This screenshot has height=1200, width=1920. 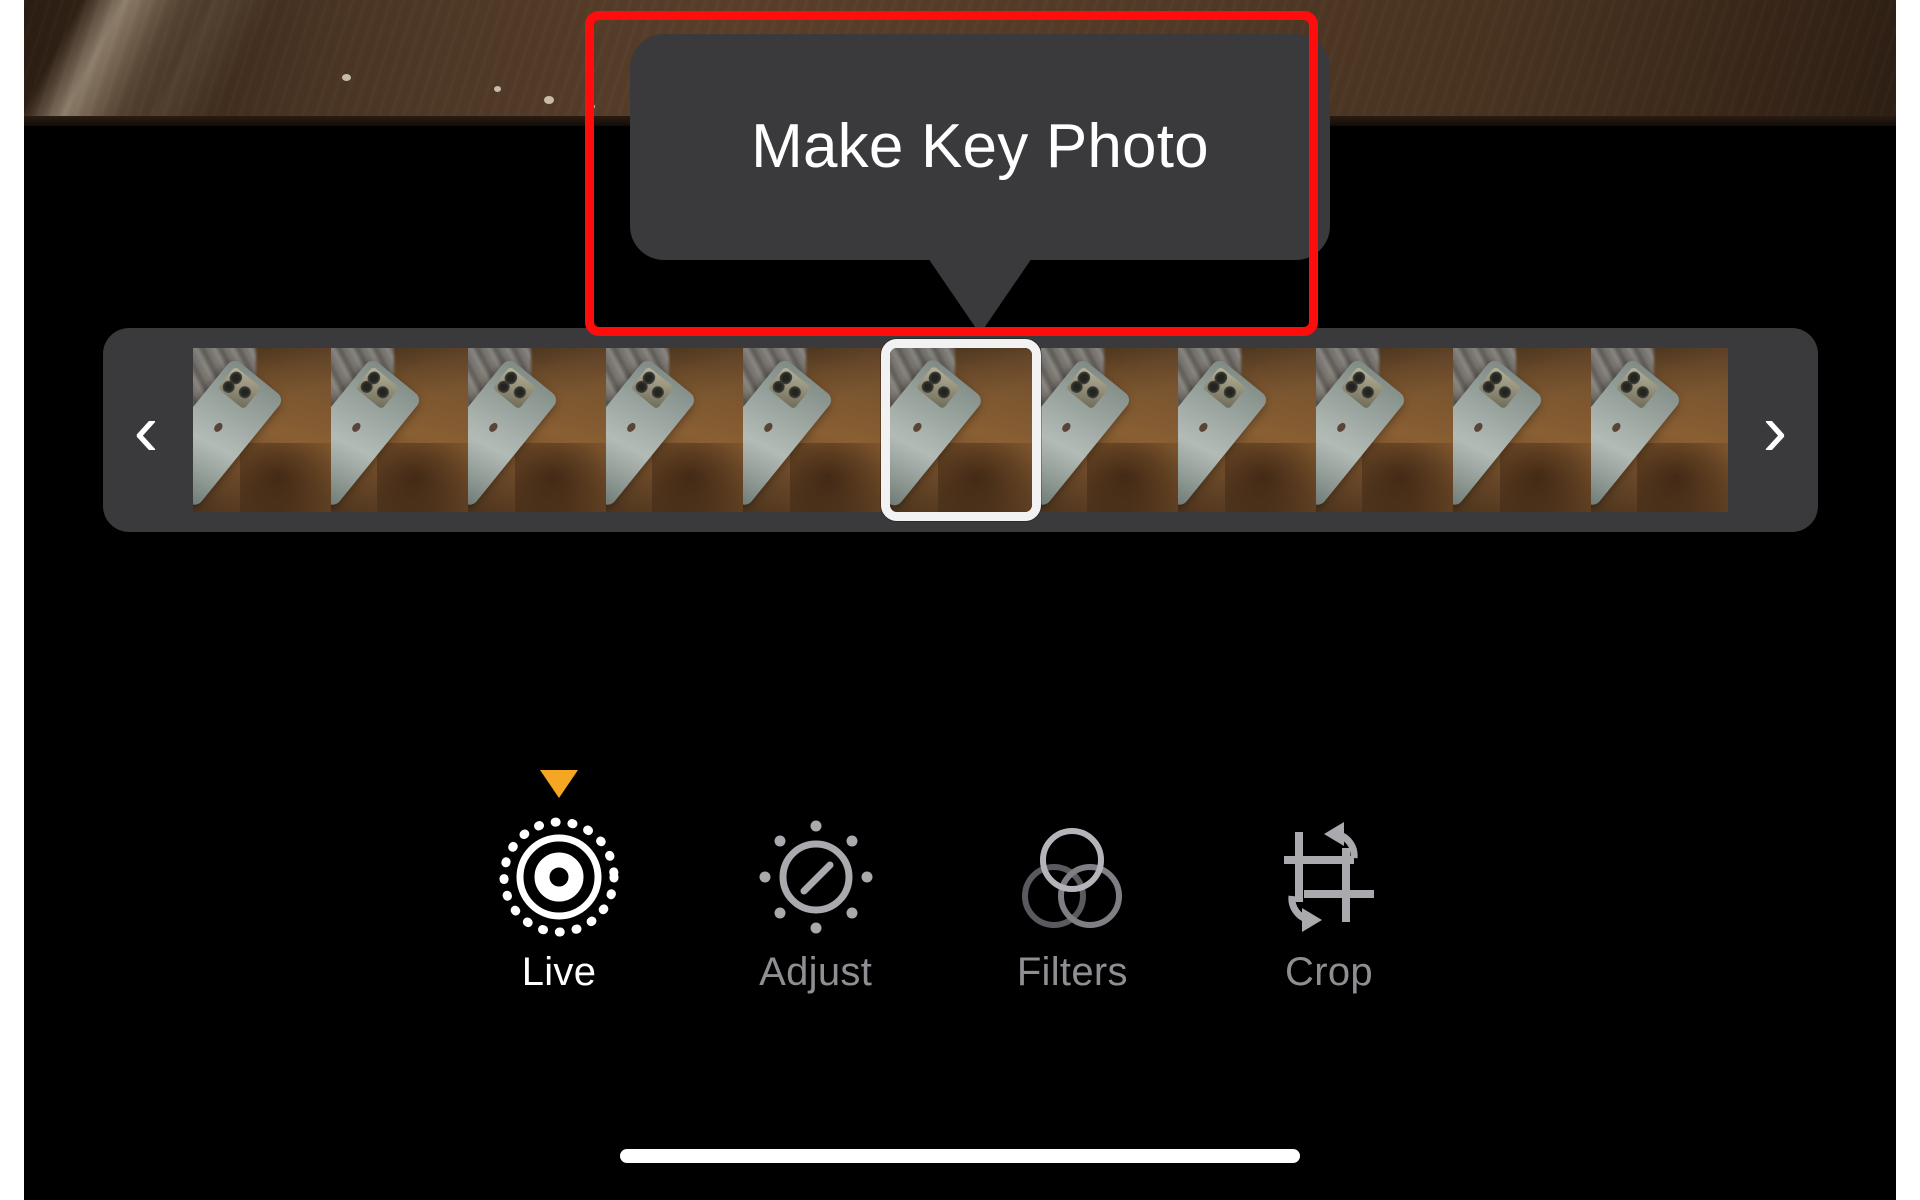 What do you see at coordinates (944, 895) in the screenshot?
I see `edit-toolbar: Live Adjust Filters Crop` at bounding box center [944, 895].